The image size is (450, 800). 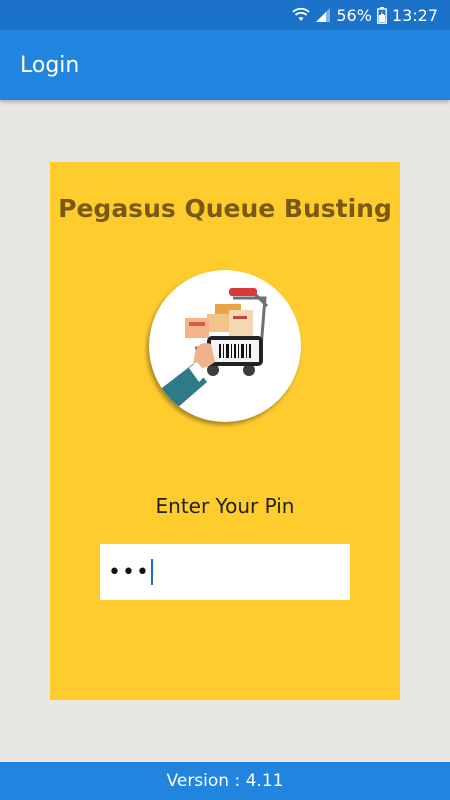 I want to click on pin-value: •••, so click(x=129, y=572).